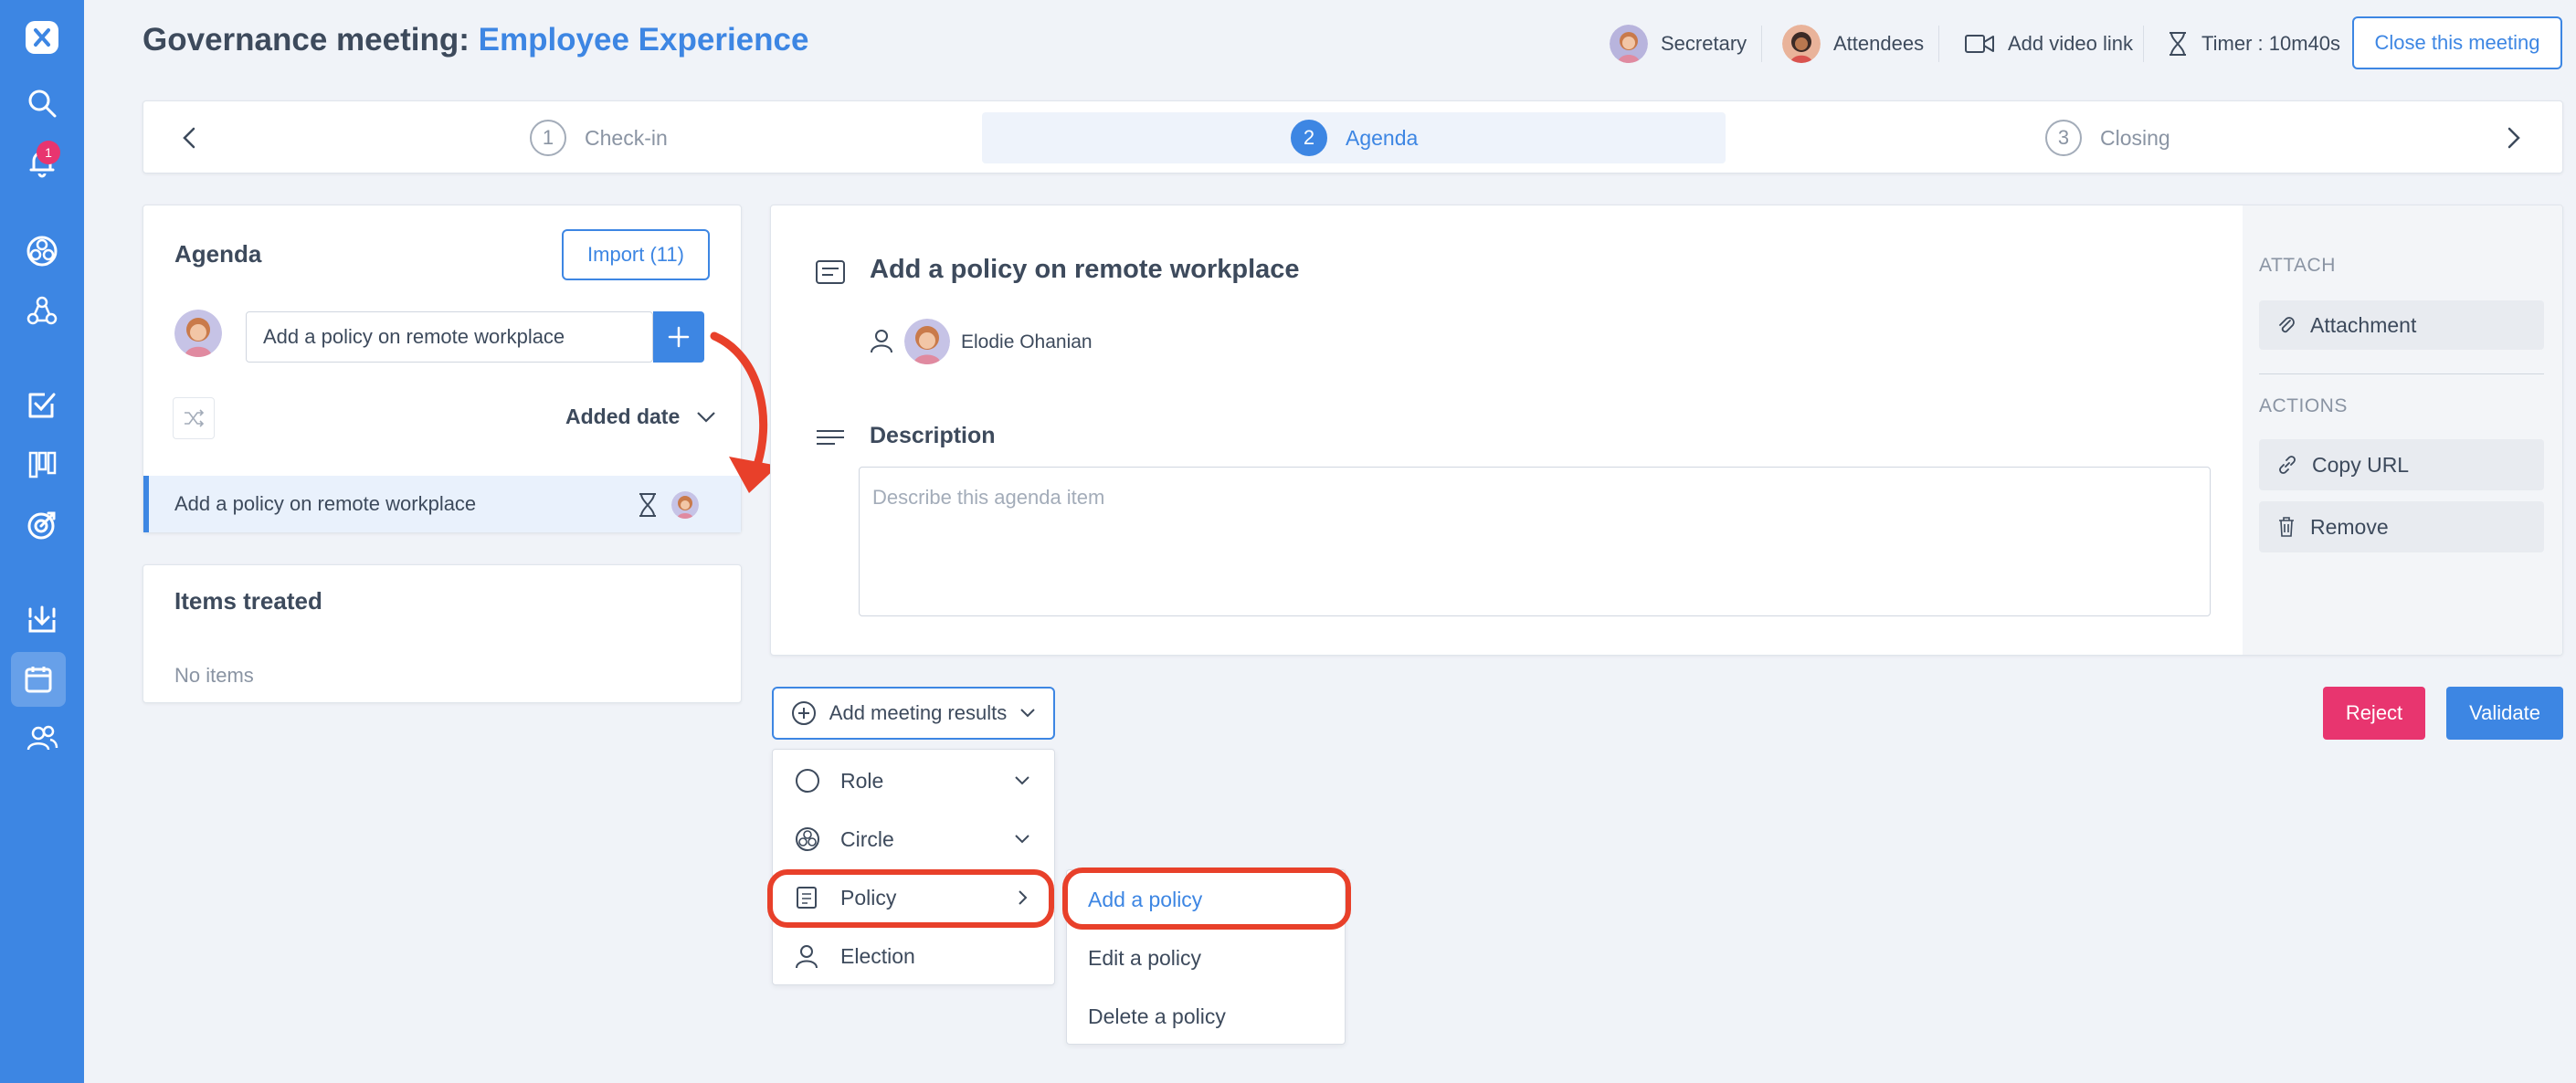 The width and height of the screenshot is (2576, 1083). What do you see at coordinates (1535, 541) in the screenshot?
I see `description-field: Describe this agenda item` at bounding box center [1535, 541].